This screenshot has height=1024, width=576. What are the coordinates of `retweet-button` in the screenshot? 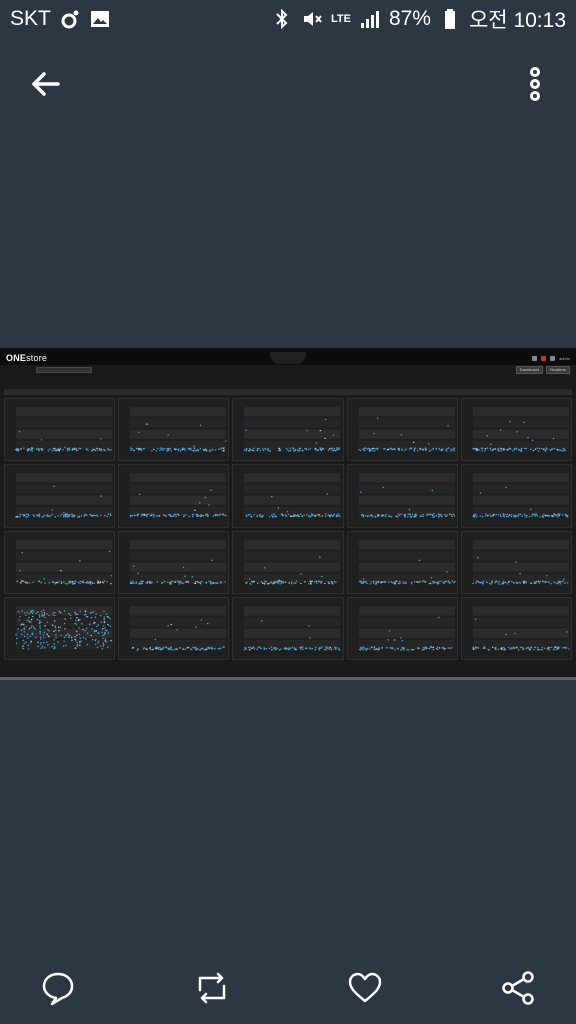 It's located at (212, 988).